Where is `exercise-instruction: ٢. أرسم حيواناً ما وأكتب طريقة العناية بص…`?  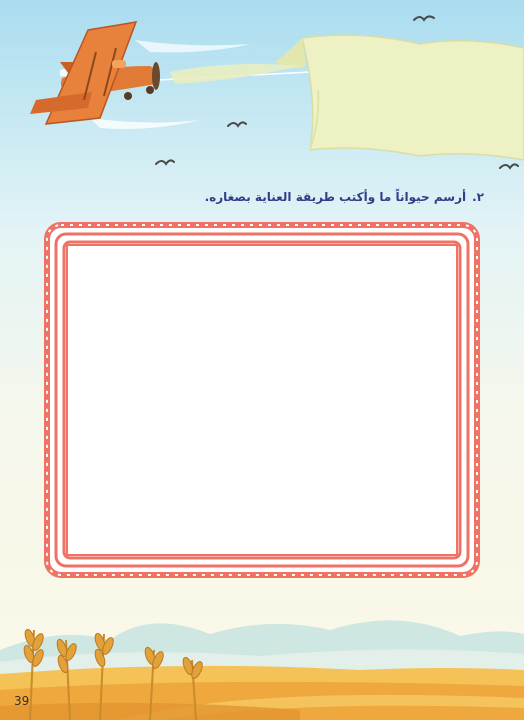 exercise-instruction: ٢. أرسم حيواناً ما وأكتب طريقة العناية بص… is located at coordinates (269, 197).